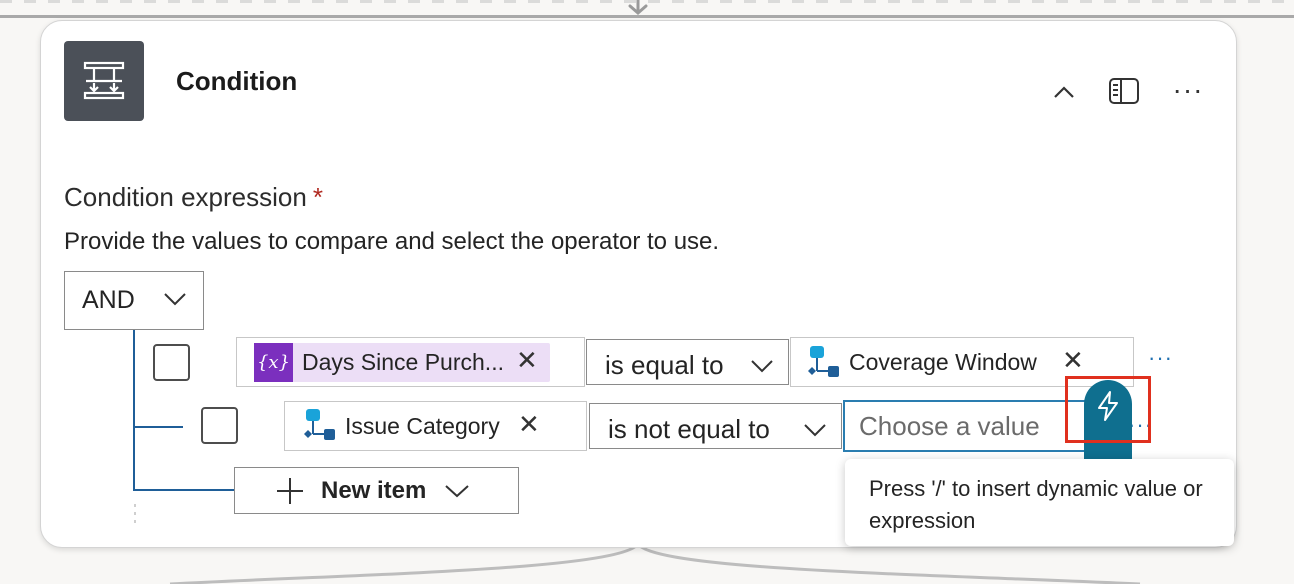 This screenshot has height=584, width=1294. What do you see at coordinates (108, 300) in the screenshot?
I see `group-operator-value: AND` at bounding box center [108, 300].